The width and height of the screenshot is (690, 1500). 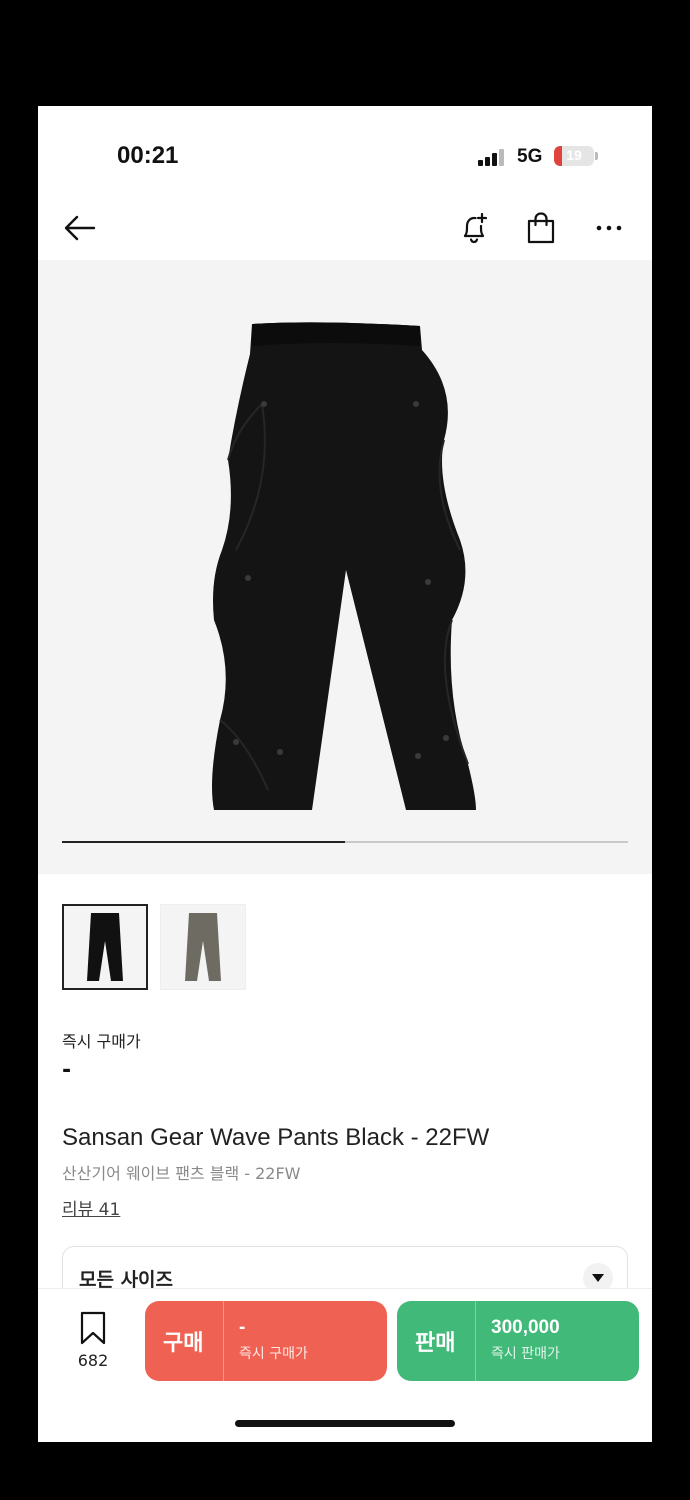 I want to click on thumbnail-gray, so click(x=203, y=947).